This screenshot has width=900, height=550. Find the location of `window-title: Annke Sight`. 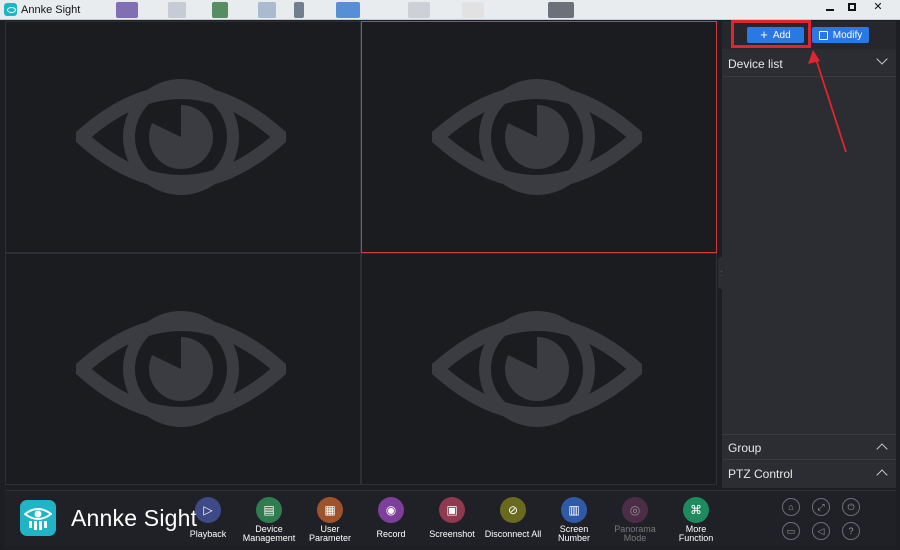

window-title: Annke Sight is located at coordinates (51, 10).